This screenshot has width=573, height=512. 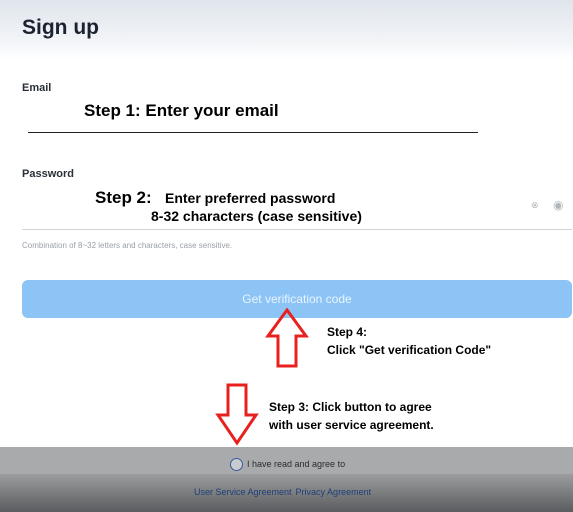 What do you see at coordinates (256, 216) in the screenshot?
I see `step2-annotation-line2: 8-32 characters (case sensitive)` at bounding box center [256, 216].